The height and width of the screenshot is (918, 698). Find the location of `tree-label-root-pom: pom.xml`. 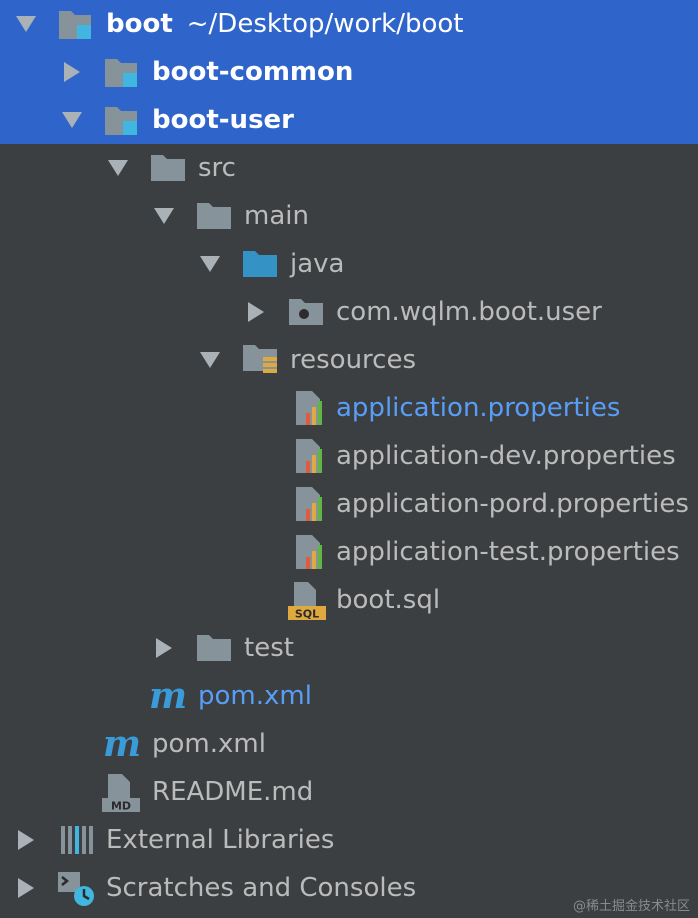

tree-label-root-pom: pom.xml is located at coordinates (209, 744).